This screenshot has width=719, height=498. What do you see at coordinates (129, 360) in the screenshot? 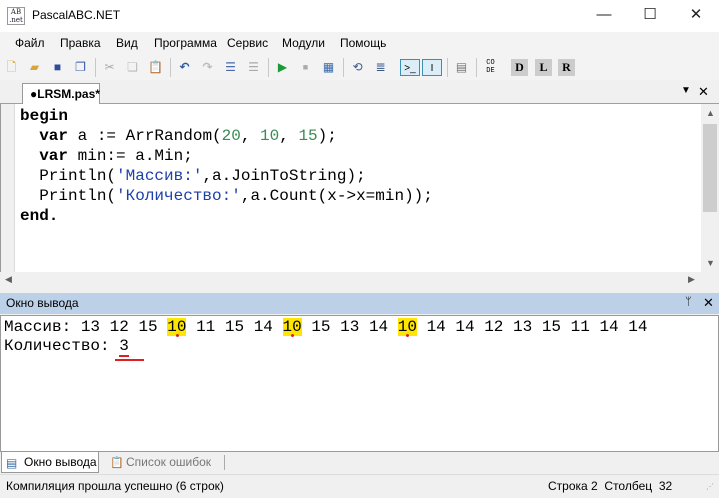
I see `count-underline-mark` at bounding box center [129, 360].